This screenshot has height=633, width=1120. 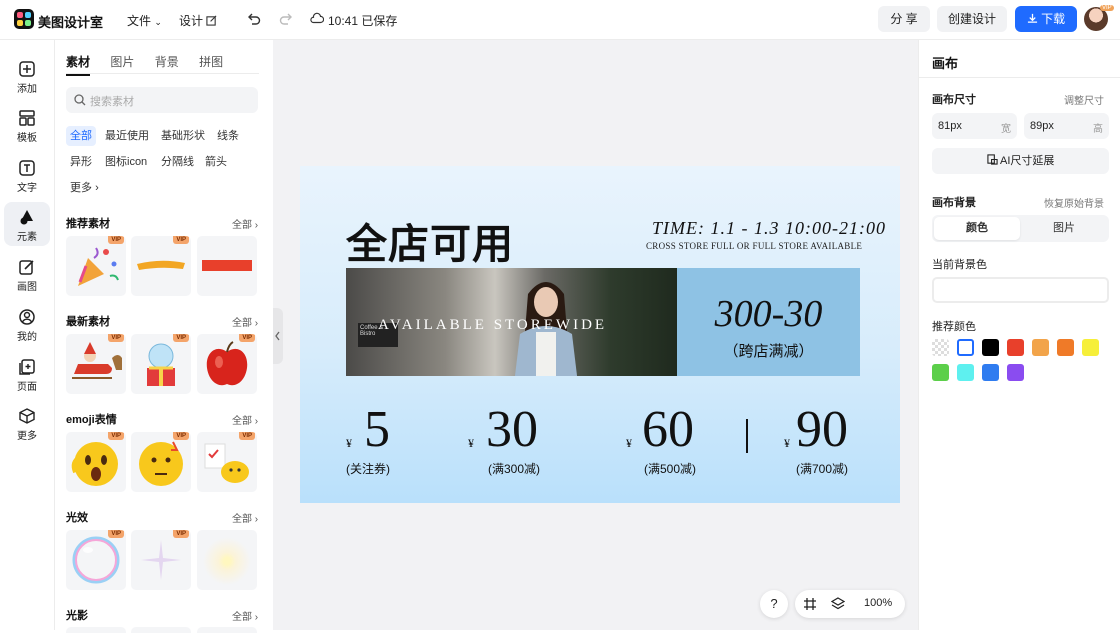 I want to click on app-logo-icon, so click(x=24, y=19).